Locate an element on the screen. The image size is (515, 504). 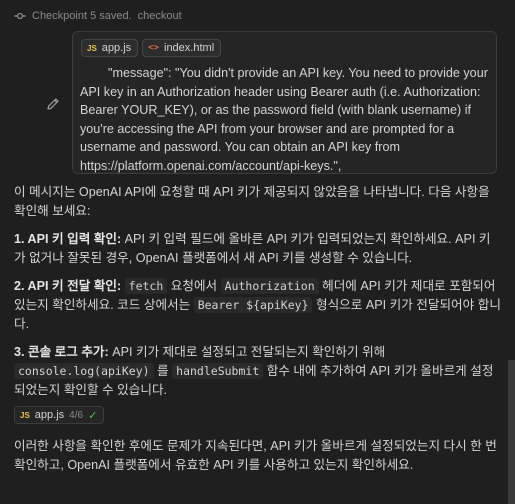
checkout-link: checkout is located at coordinates (160, 16).